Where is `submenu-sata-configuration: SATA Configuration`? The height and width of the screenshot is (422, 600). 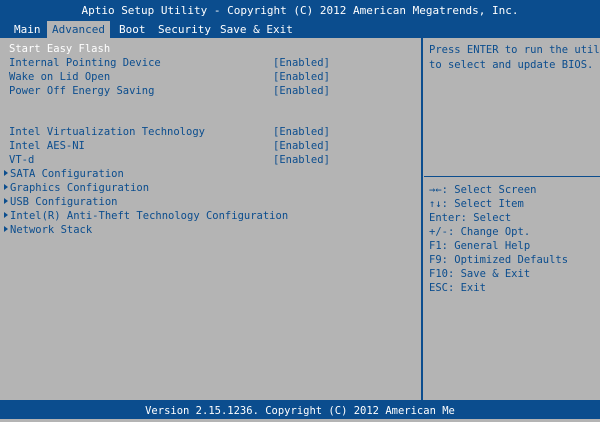 submenu-sata-configuration: SATA Configuration is located at coordinates (64, 175).